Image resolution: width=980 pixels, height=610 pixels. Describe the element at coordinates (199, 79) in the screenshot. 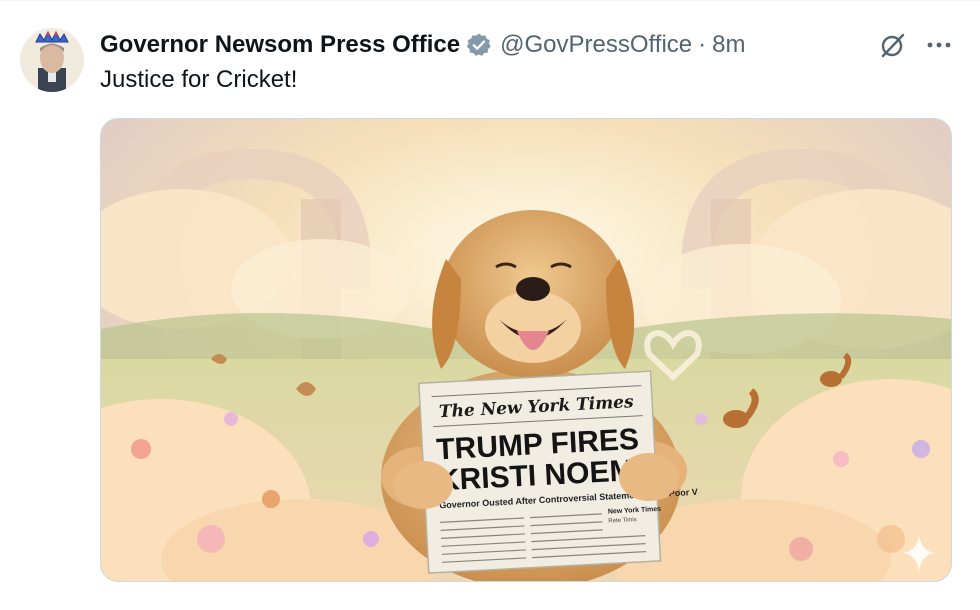

I see `post-text: Justice for Cricket!` at that location.